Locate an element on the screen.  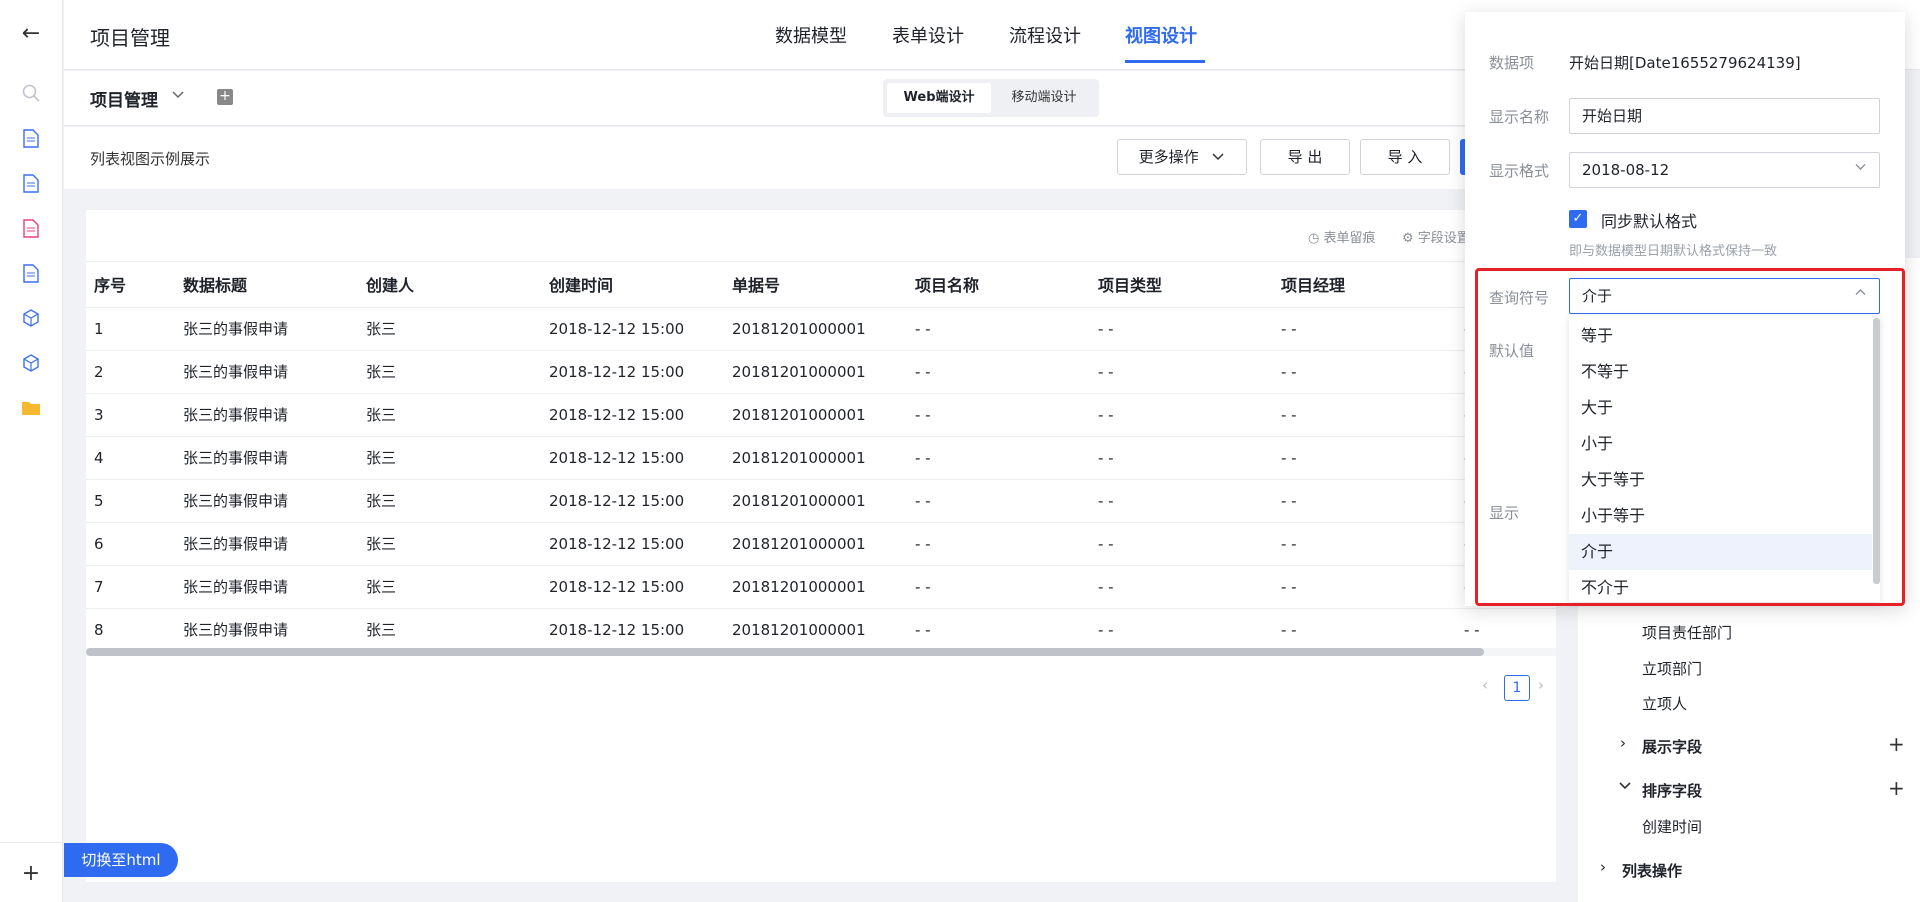
form-trace-label: 表单留痕 is located at coordinates (1349, 238).